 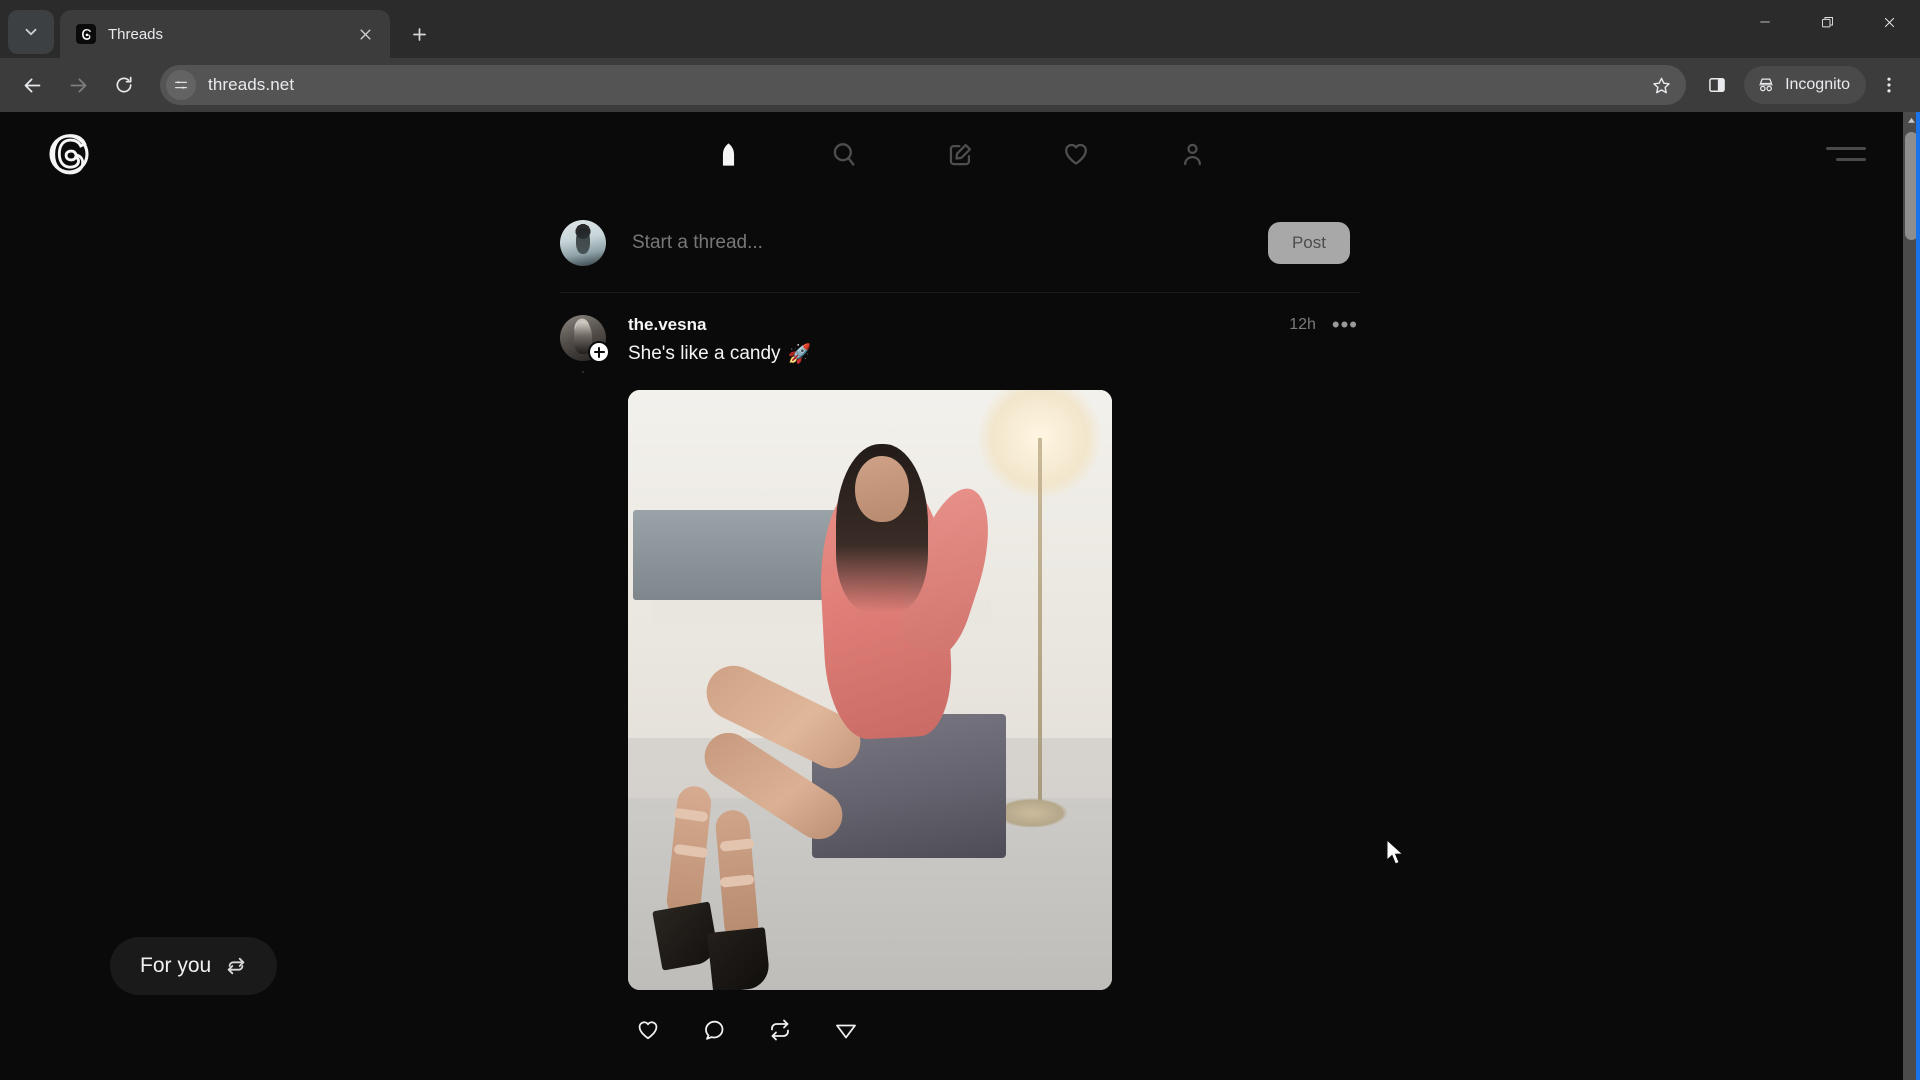 I want to click on like-button, so click(x=648, y=1030).